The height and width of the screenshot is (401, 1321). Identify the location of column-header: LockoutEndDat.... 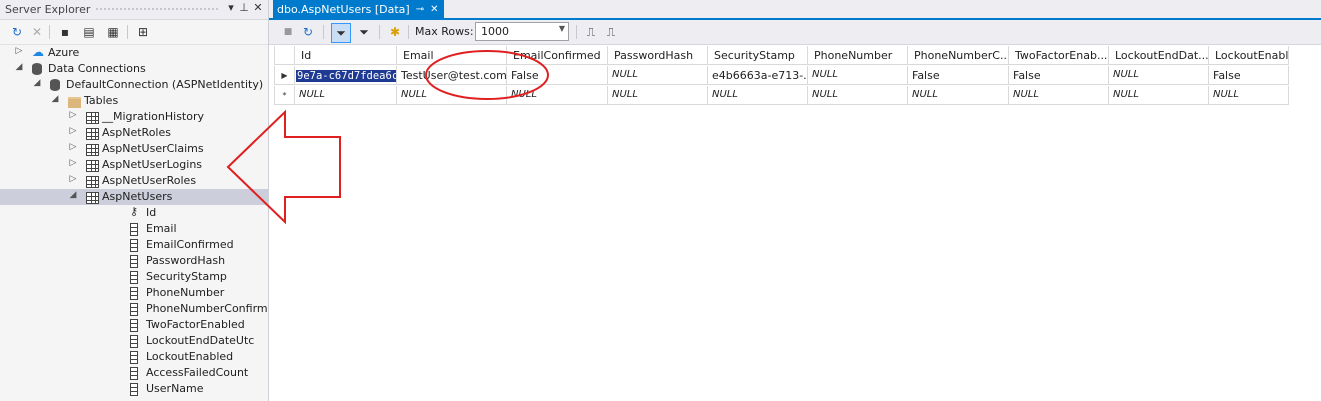
(1159, 55).